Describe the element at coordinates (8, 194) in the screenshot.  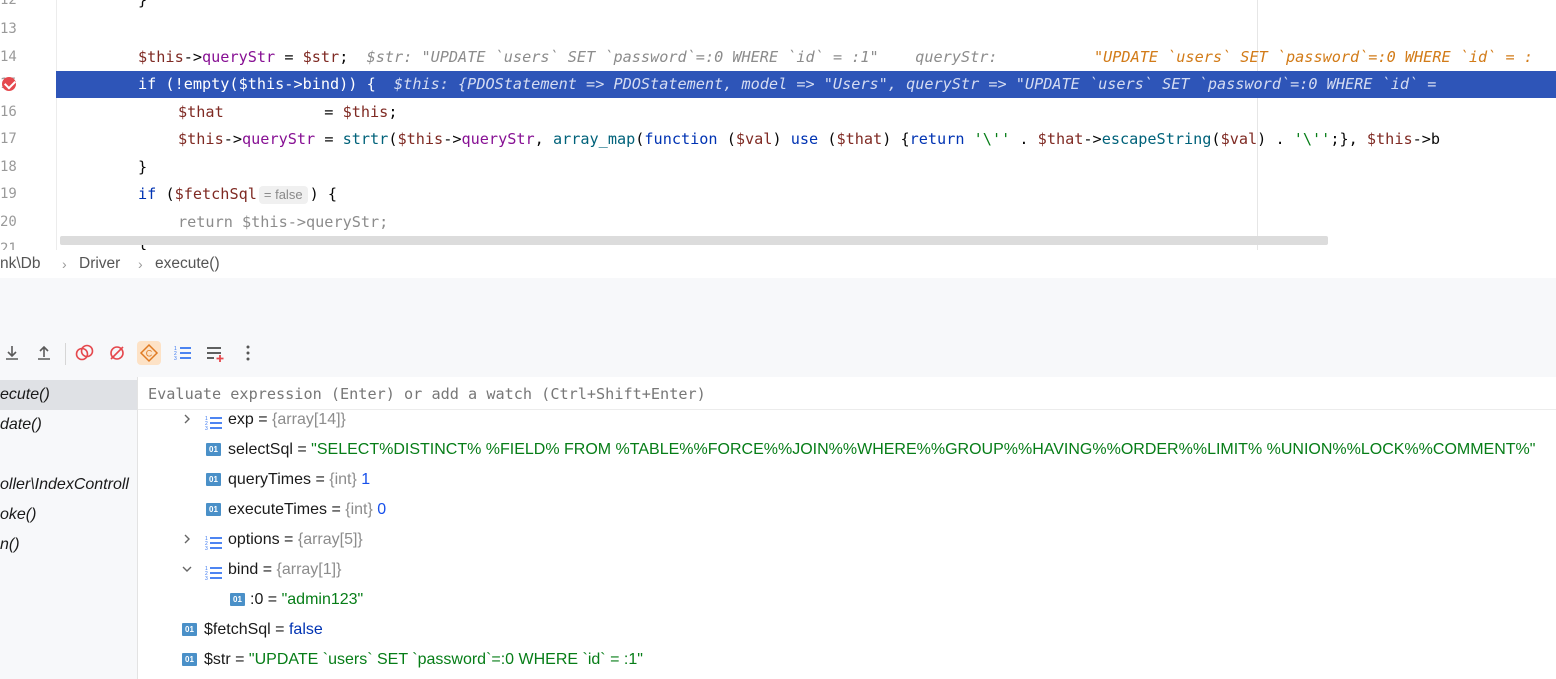
I see `line-number: 19` at that location.